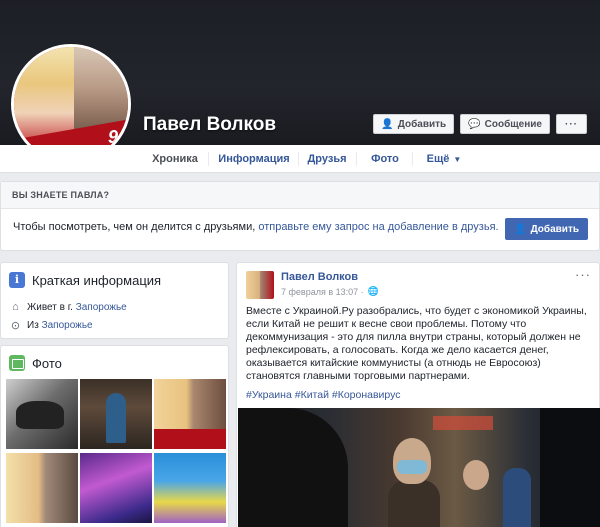  I want to click on intro-title: i Краткая информация, so click(85, 280).